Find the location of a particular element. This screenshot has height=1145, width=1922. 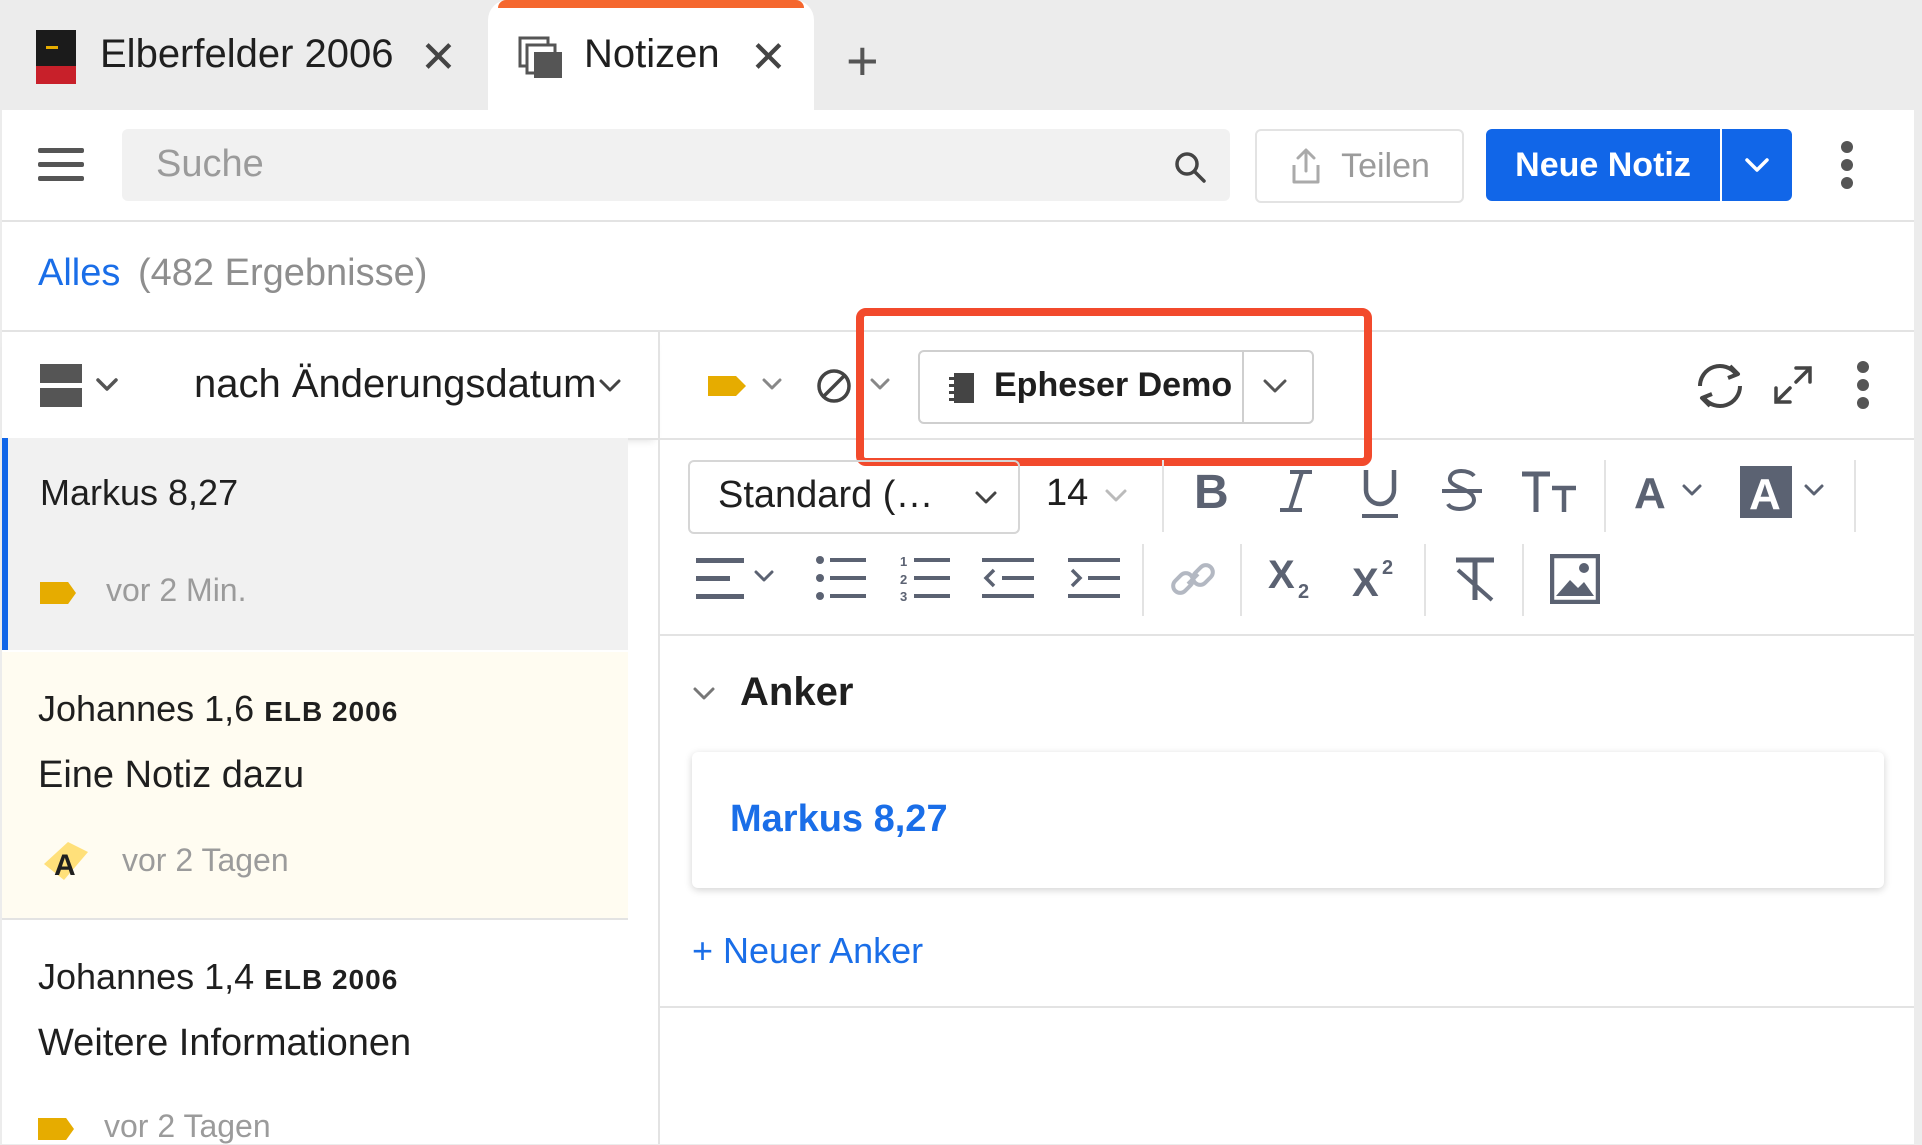

highlight-icon: A is located at coordinates (64, 862).